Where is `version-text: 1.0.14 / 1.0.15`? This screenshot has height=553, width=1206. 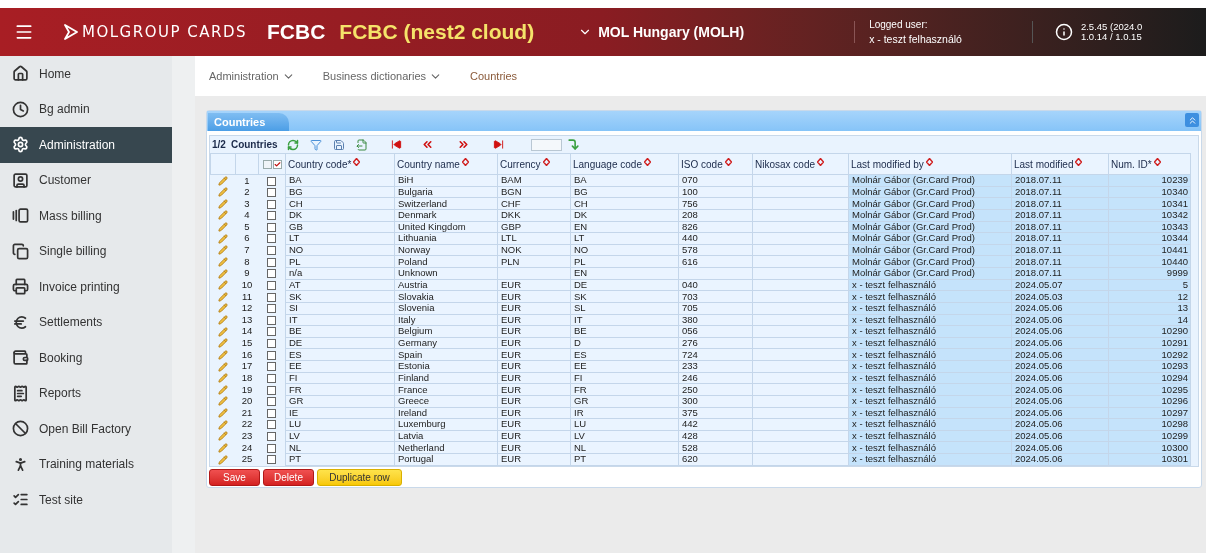 version-text: 1.0.14 / 1.0.15 is located at coordinates (1111, 37).